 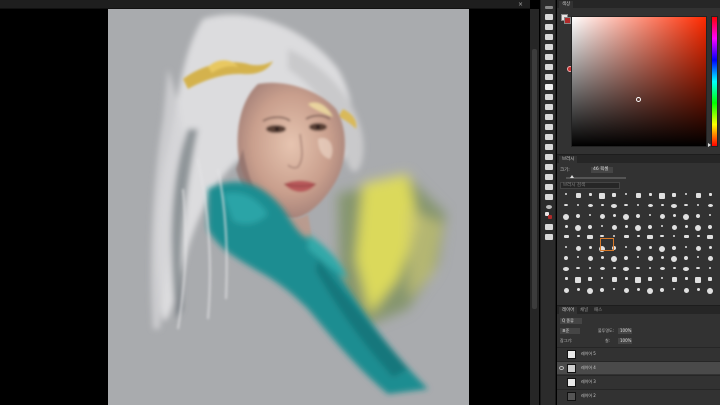 I want to click on screen-mode-icon, so click(x=549, y=237).